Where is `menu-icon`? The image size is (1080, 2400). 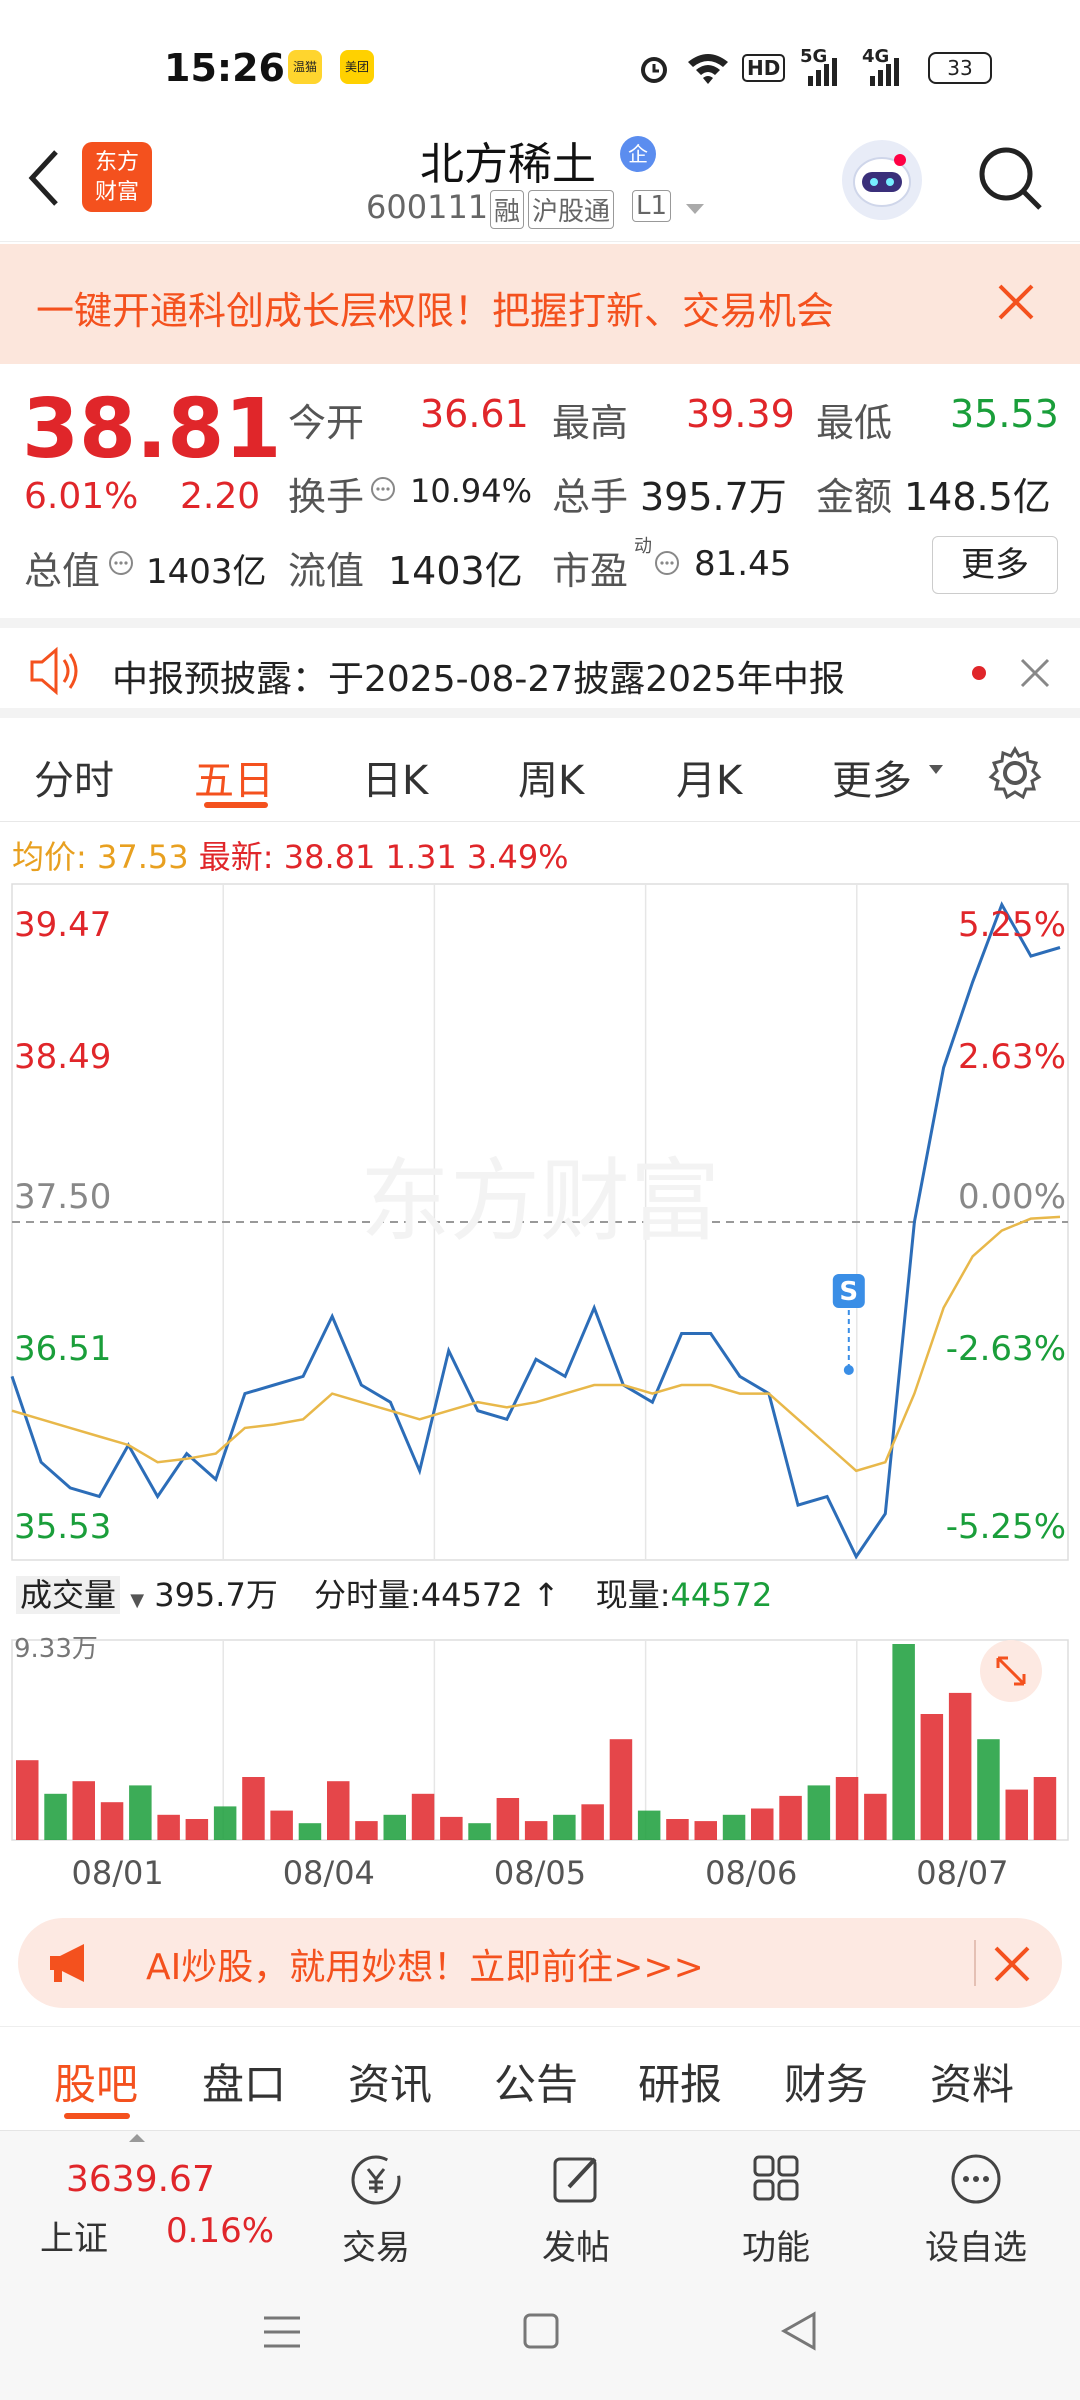 menu-icon is located at coordinates (282, 2332).